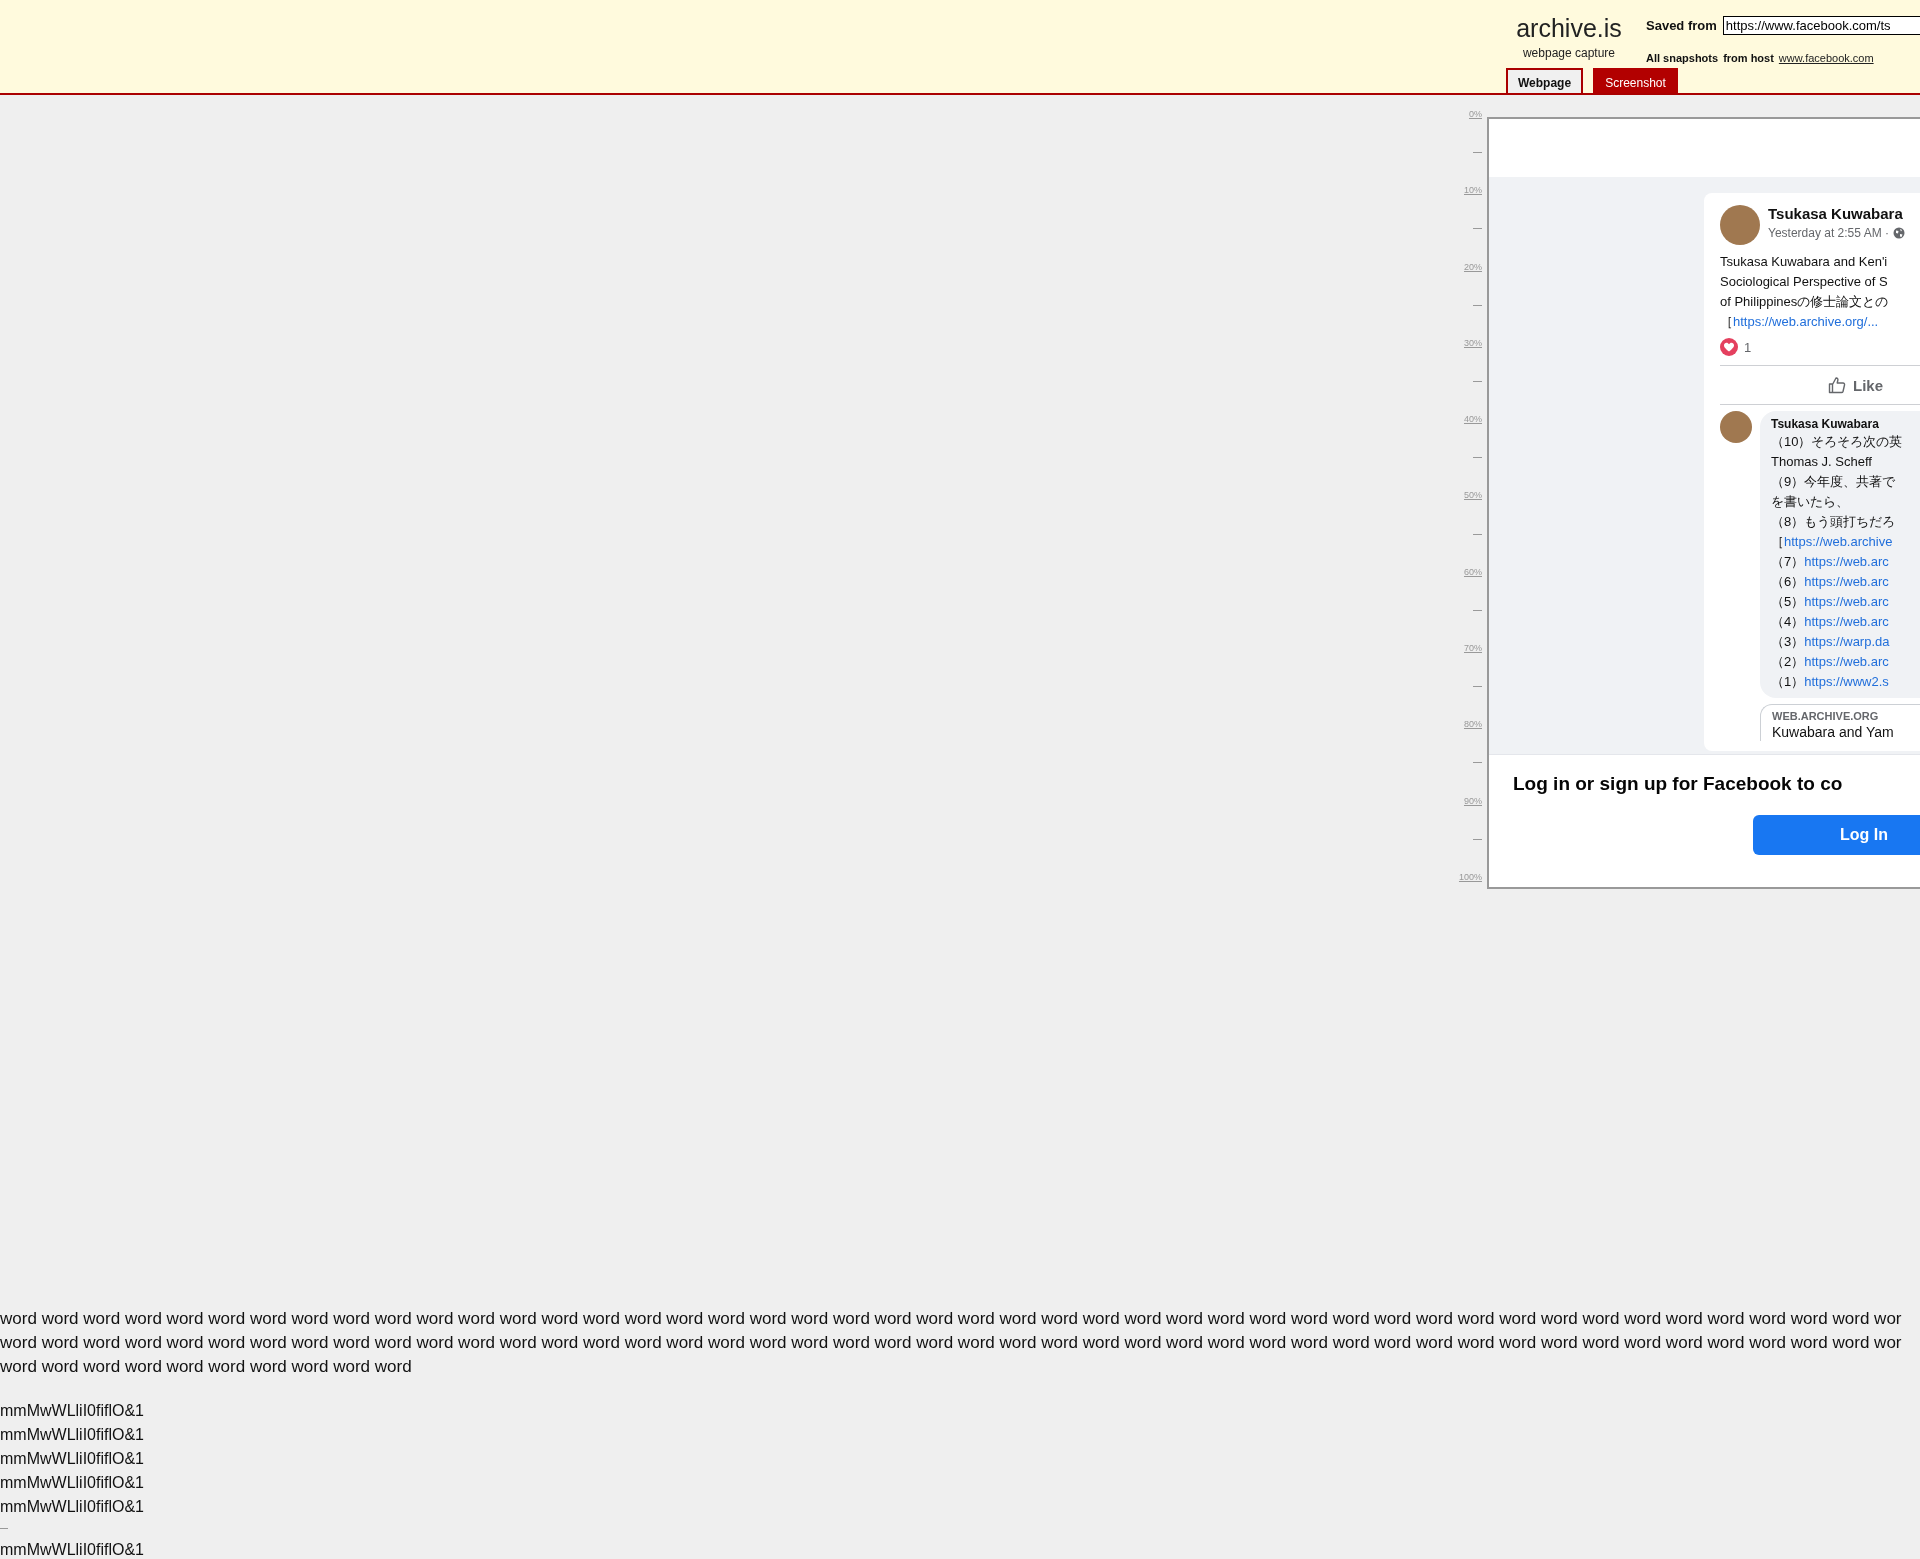  I want to click on comment-link: https://www2.s, so click(1846, 681).